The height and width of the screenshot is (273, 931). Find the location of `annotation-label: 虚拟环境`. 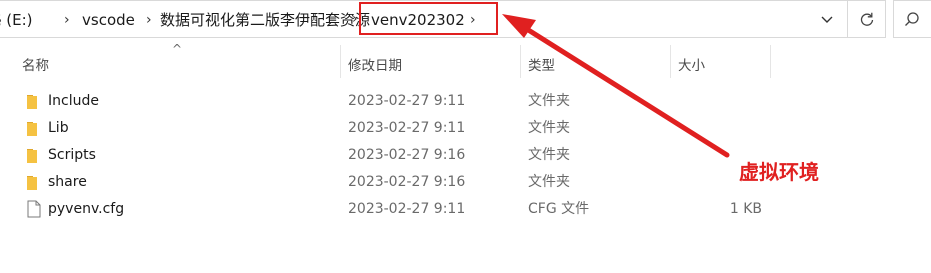

annotation-label: 虚拟环境 is located at coordinates (779, 172).